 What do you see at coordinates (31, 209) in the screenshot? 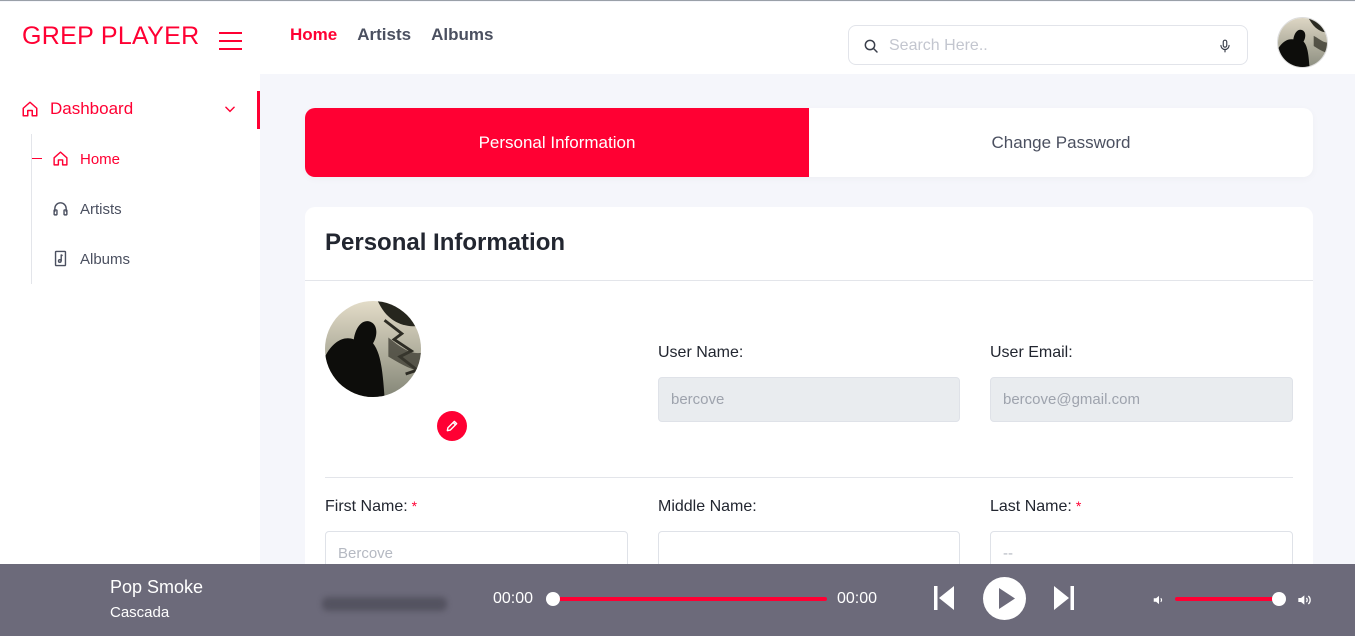
I see `subtree-line` at bounding box center [31, 209].